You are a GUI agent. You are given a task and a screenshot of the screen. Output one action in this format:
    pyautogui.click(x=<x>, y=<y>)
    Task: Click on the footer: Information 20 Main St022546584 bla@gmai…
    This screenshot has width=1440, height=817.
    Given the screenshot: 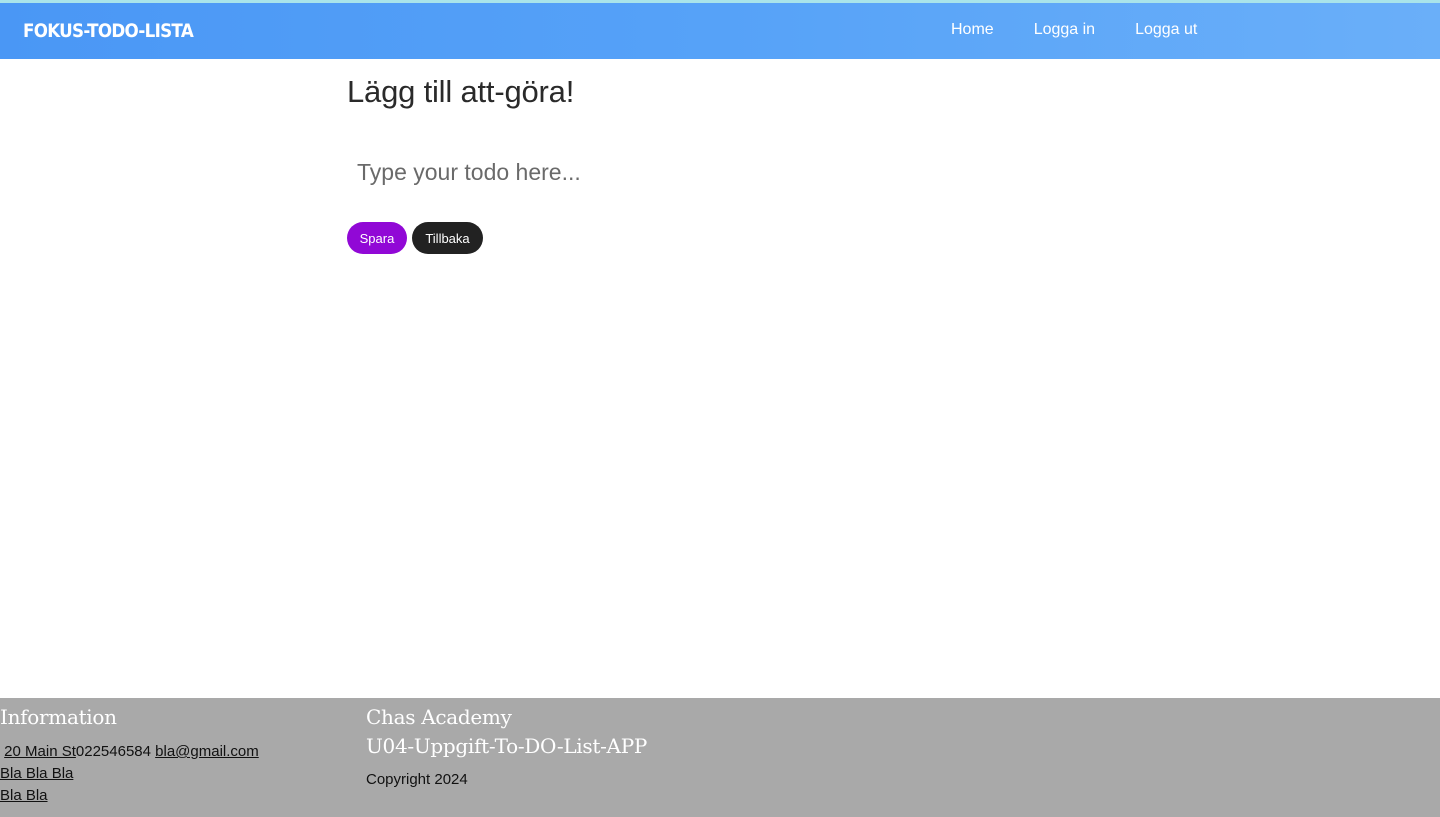 What is the action you would take?
    pyautogui.click(x=720, y=757)
    